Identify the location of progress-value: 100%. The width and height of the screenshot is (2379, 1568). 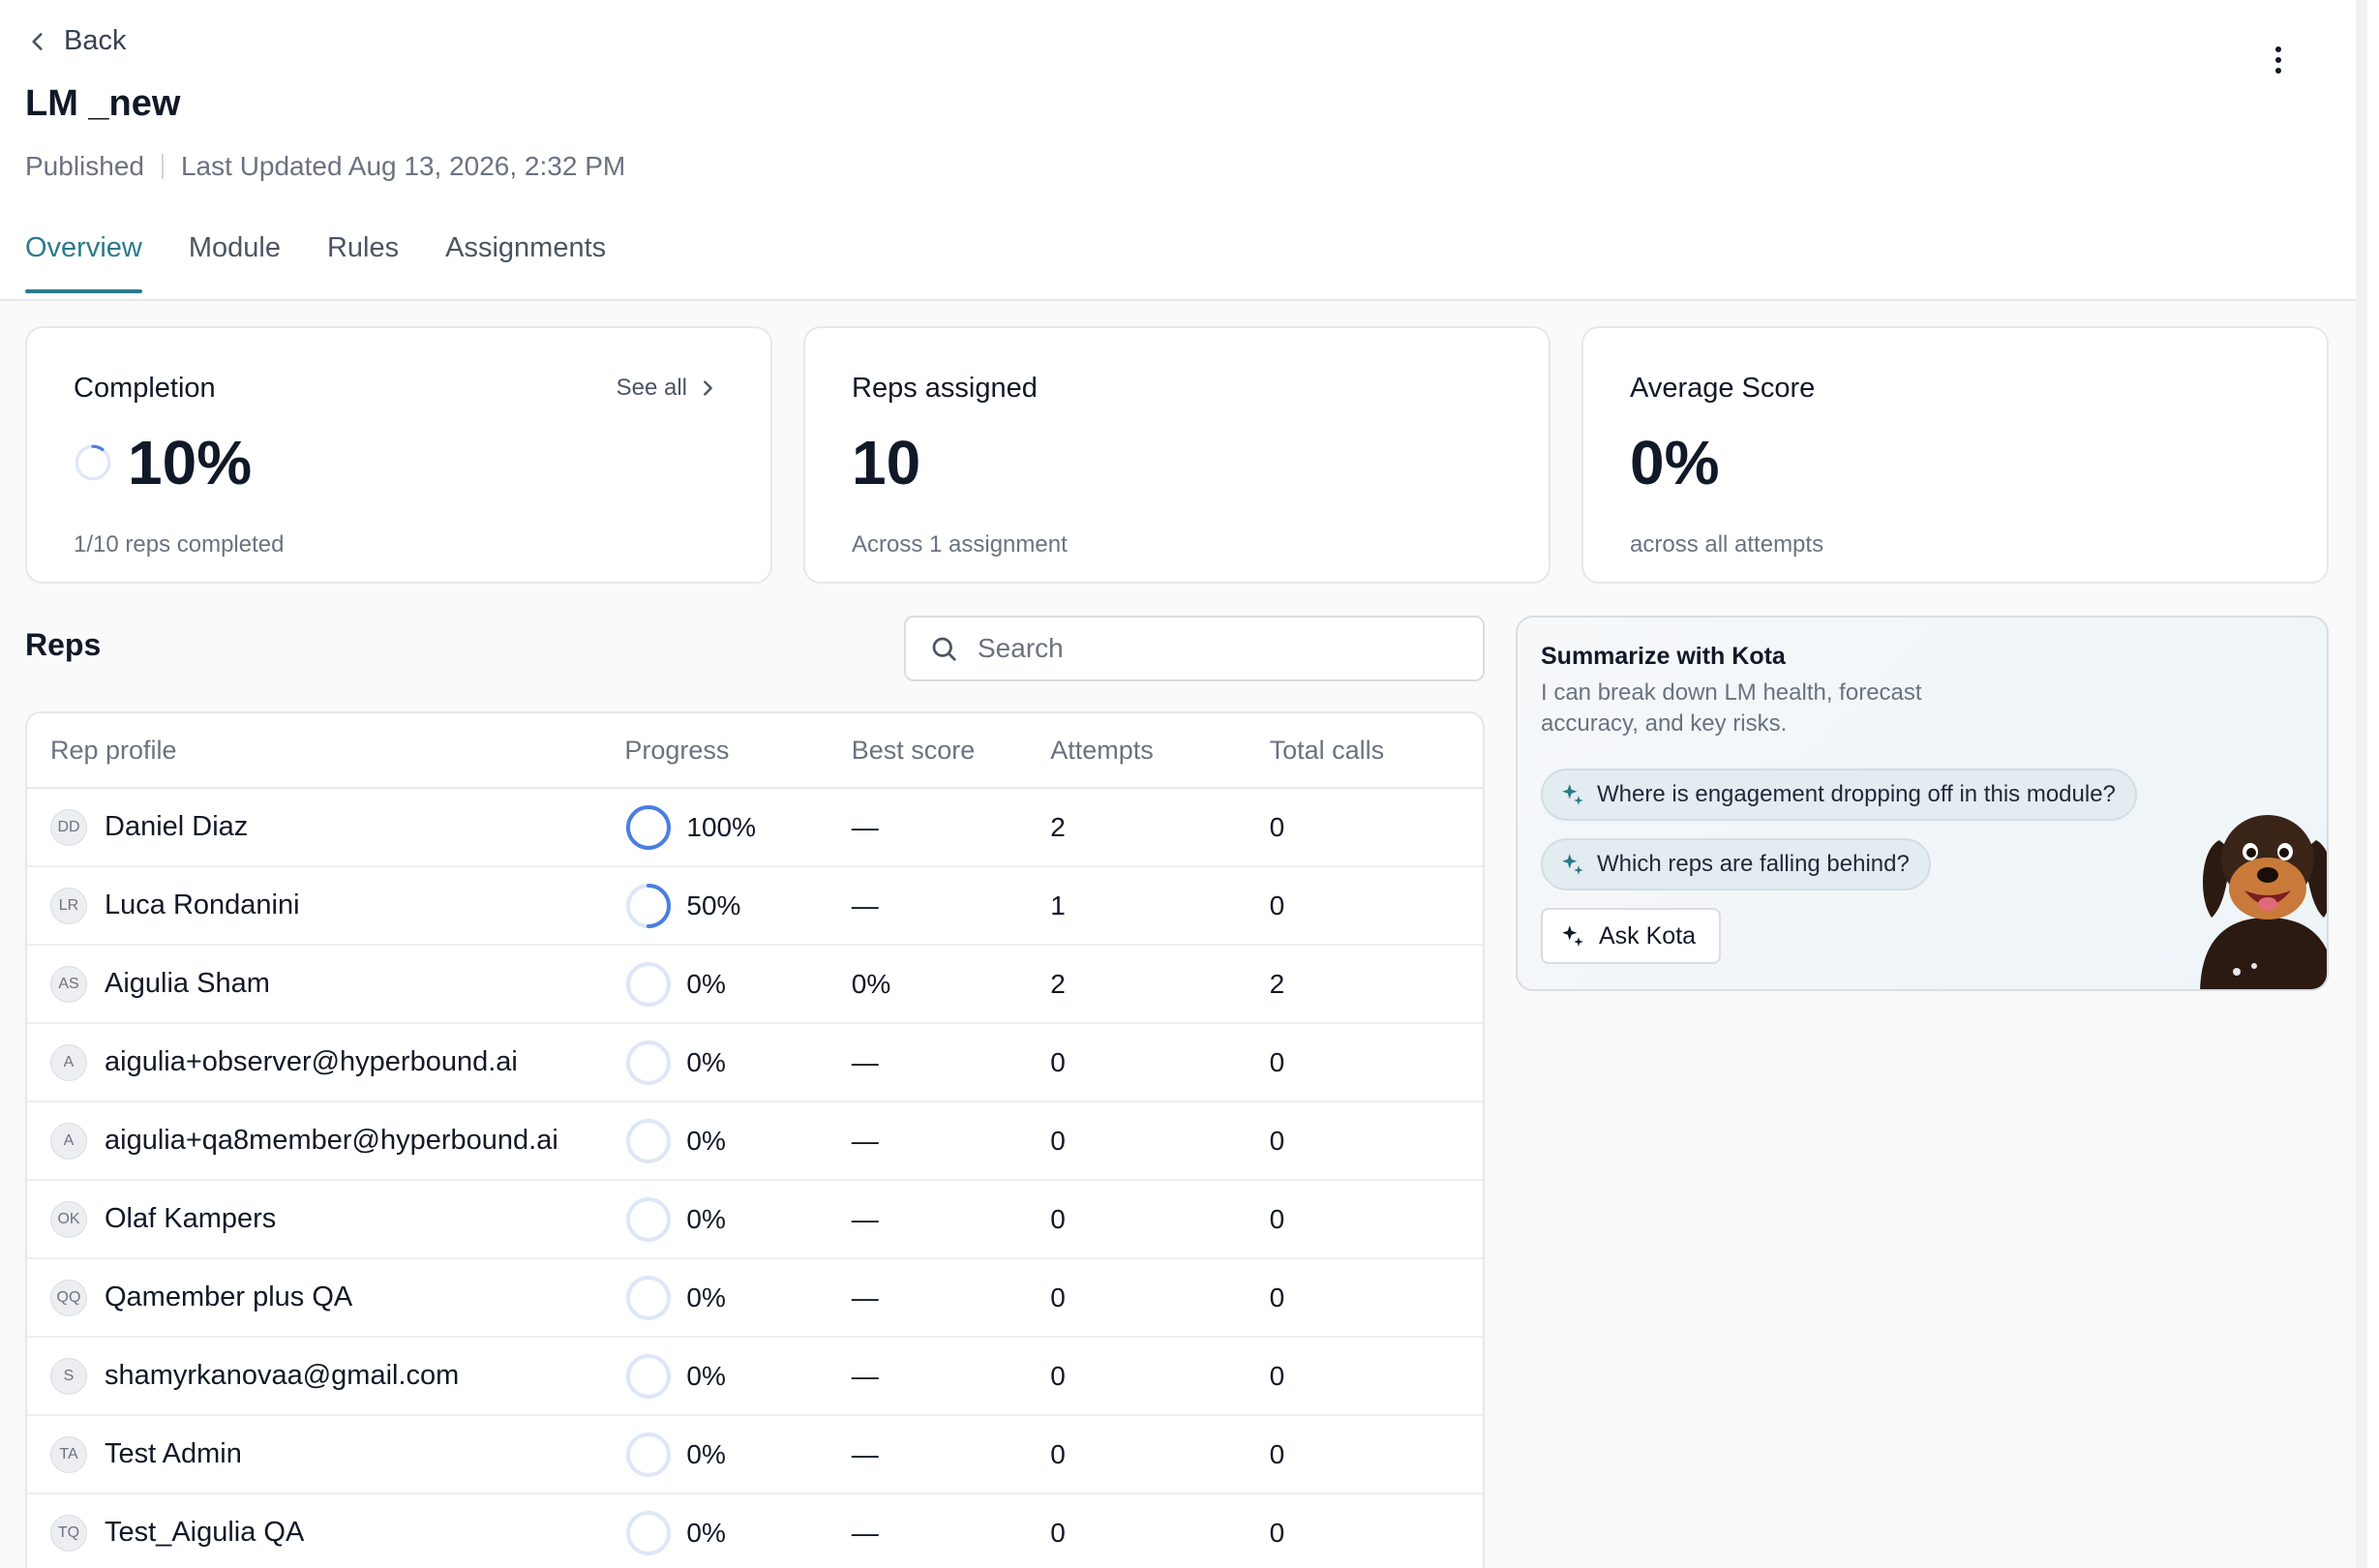
(721, 826).